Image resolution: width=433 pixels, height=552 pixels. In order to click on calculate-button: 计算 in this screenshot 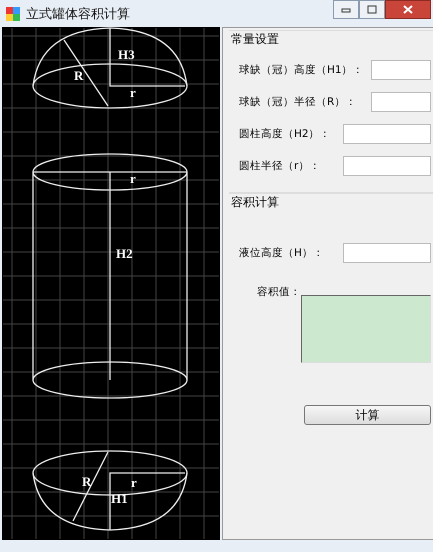, I will do `click(367, 415)`.